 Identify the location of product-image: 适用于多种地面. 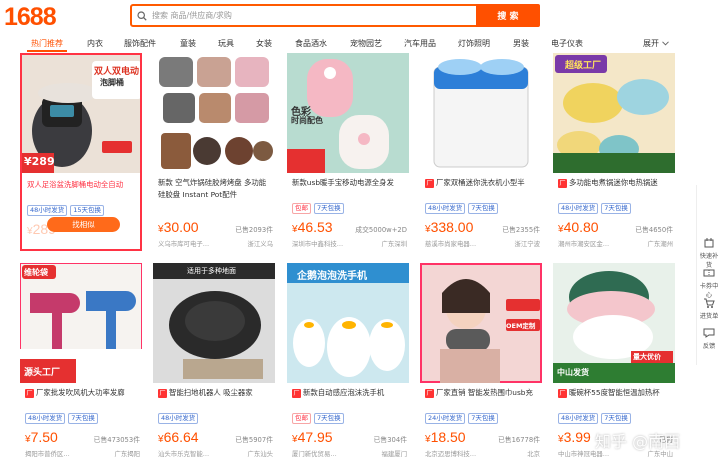
(214, 323).